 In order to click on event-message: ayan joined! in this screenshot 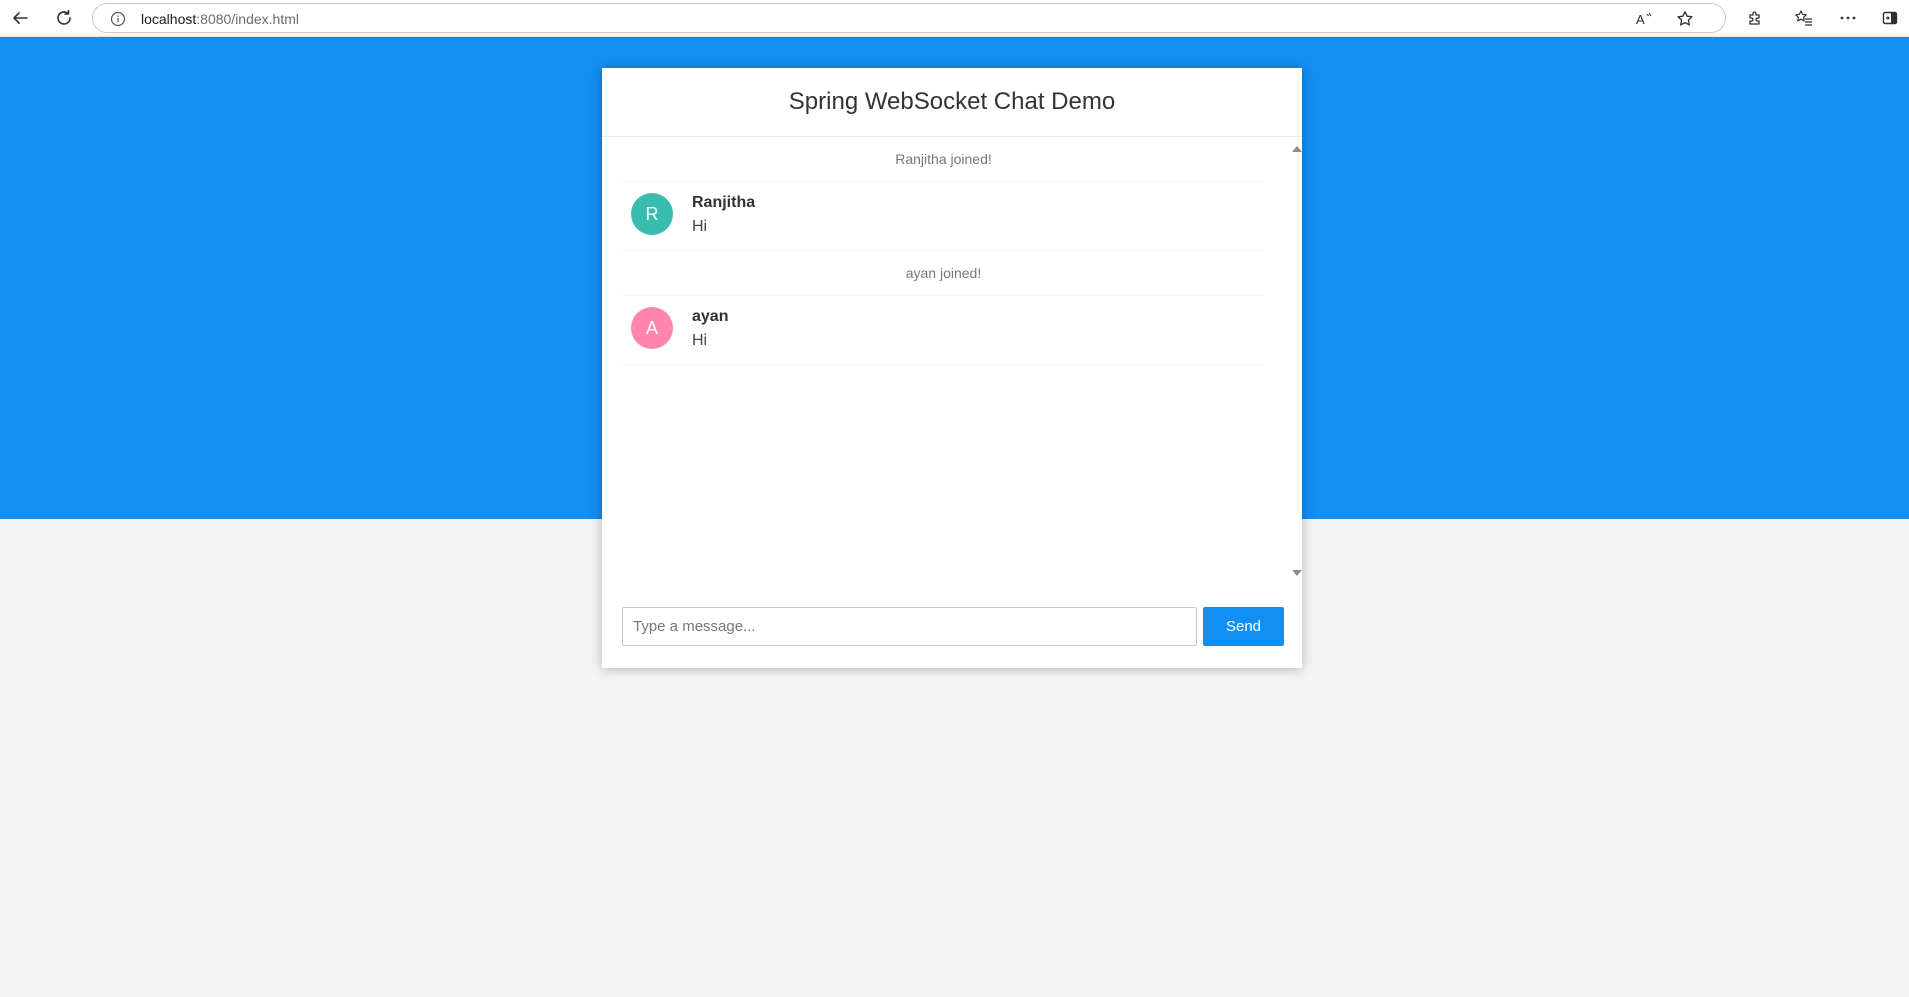, I will do `click(943, 273)`.